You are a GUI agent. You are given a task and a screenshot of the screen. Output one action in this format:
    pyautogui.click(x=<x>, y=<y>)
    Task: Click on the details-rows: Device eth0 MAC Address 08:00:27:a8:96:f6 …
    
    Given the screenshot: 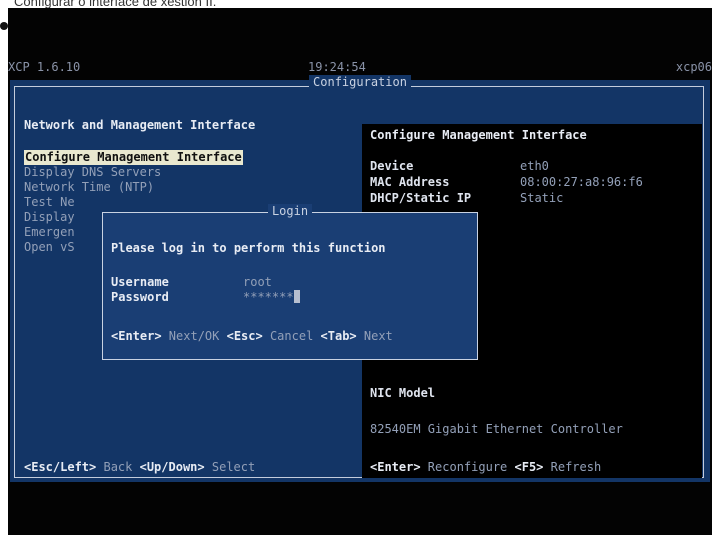 What is the action you would take?
    pyautogui.click(x=506, y=182)
    